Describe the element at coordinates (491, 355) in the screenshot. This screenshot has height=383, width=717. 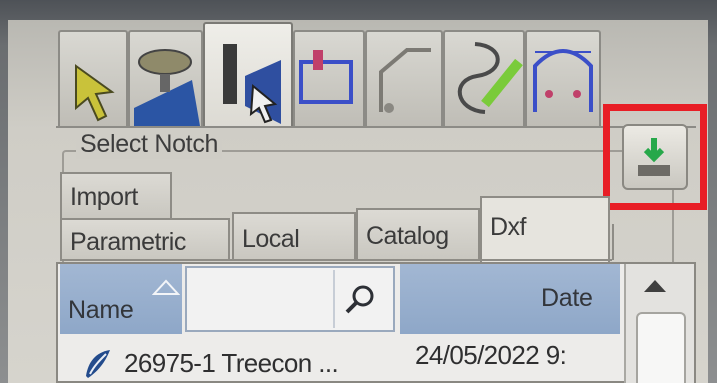
I see `row-date: 24/05/2022 9:` at that location.